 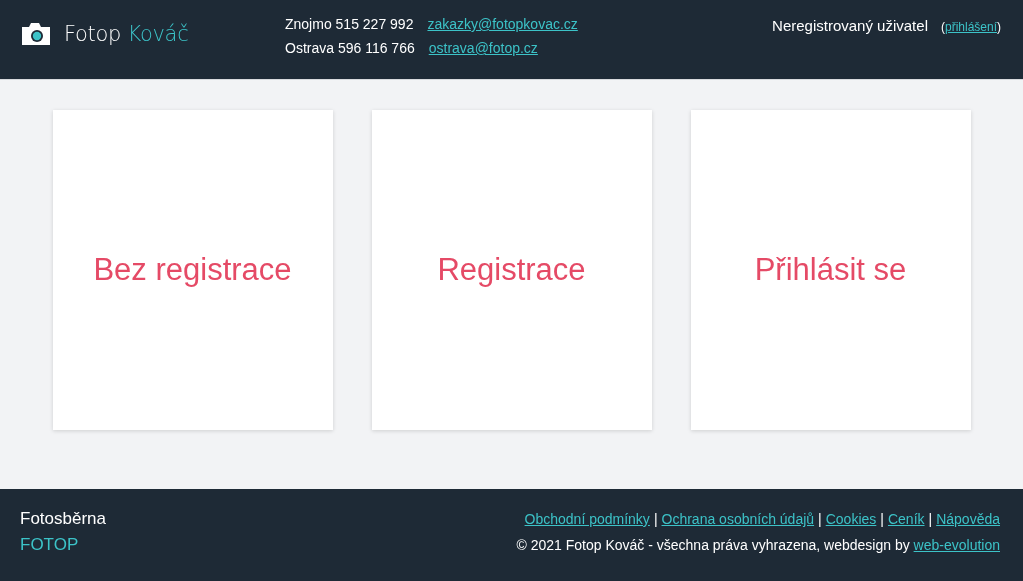 I want to click on card-title: Bez registrace, so click(x=192, y=270).